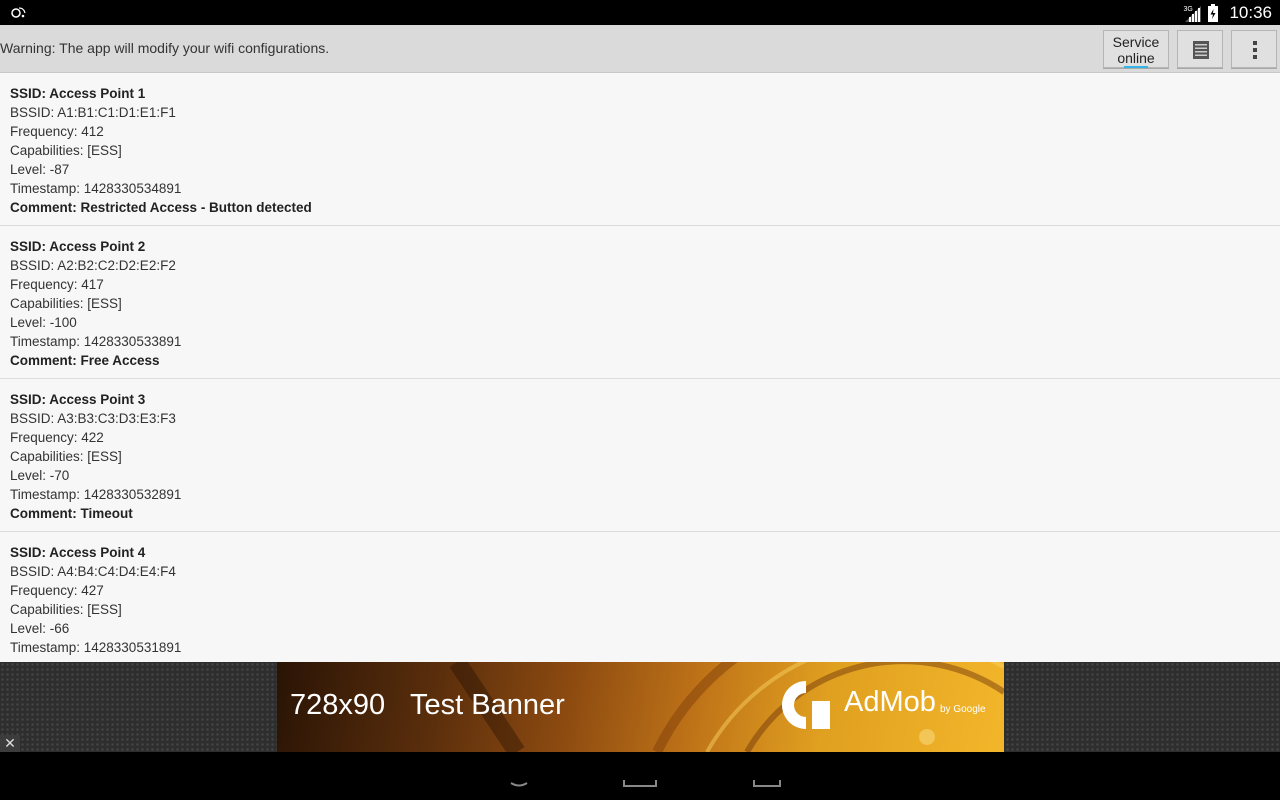 The image size is (1280, 800). Describe the element at coordinates (806, 705) in the screenshot. I see `admob-logo-icon` at that location.